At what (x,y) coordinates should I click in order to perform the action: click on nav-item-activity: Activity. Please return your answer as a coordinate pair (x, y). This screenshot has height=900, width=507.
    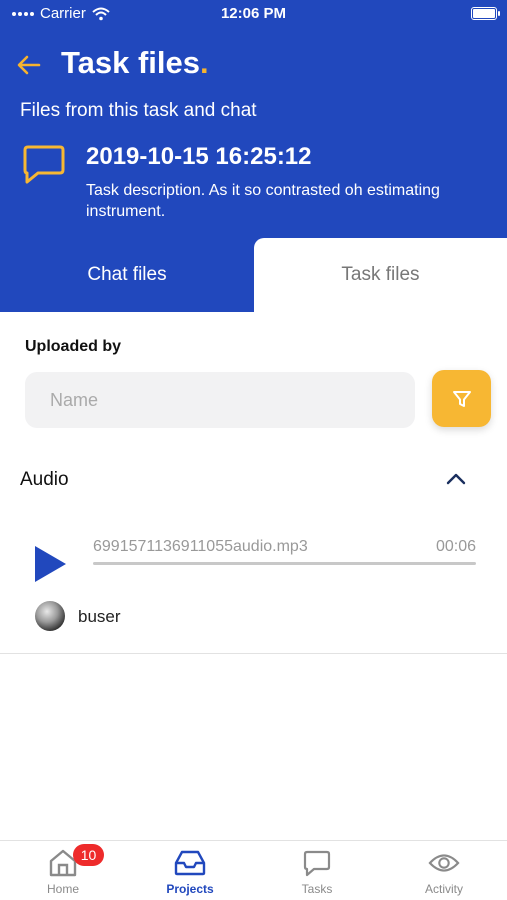
    Looking at the image, I should click on (444, 870).